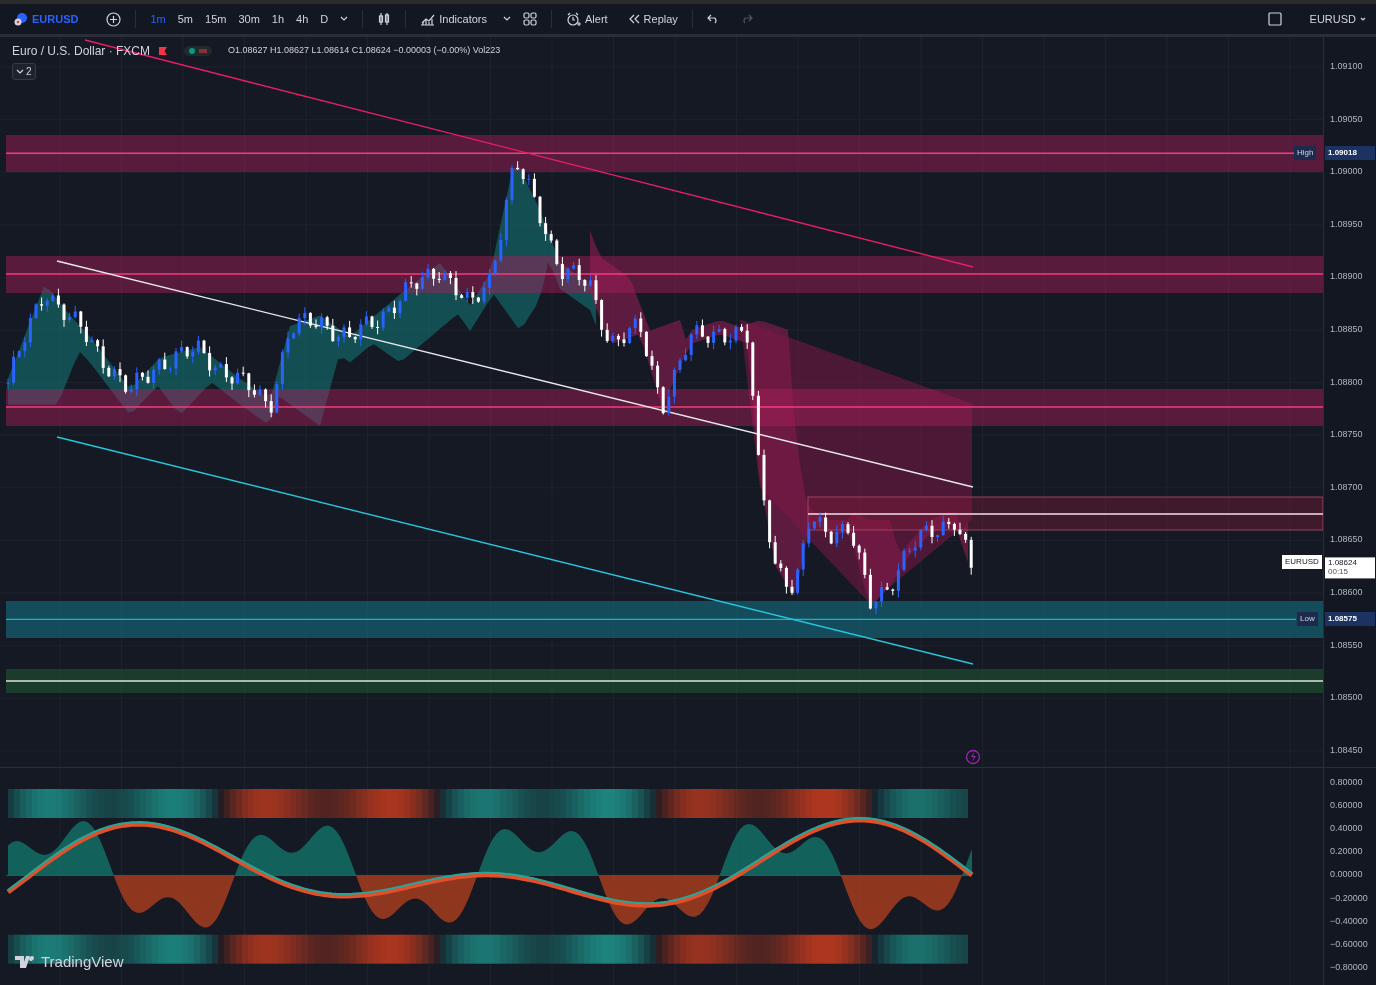  I want to click on price-label: 1.08650, so click(1346, 540).